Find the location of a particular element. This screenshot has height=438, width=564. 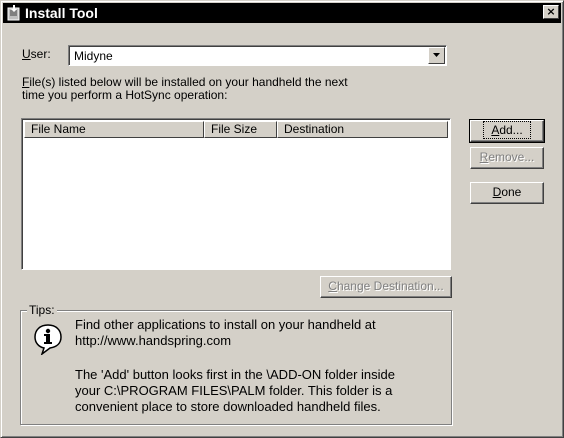

column-header-file-size: File Size is located at coordinates (240, 129).